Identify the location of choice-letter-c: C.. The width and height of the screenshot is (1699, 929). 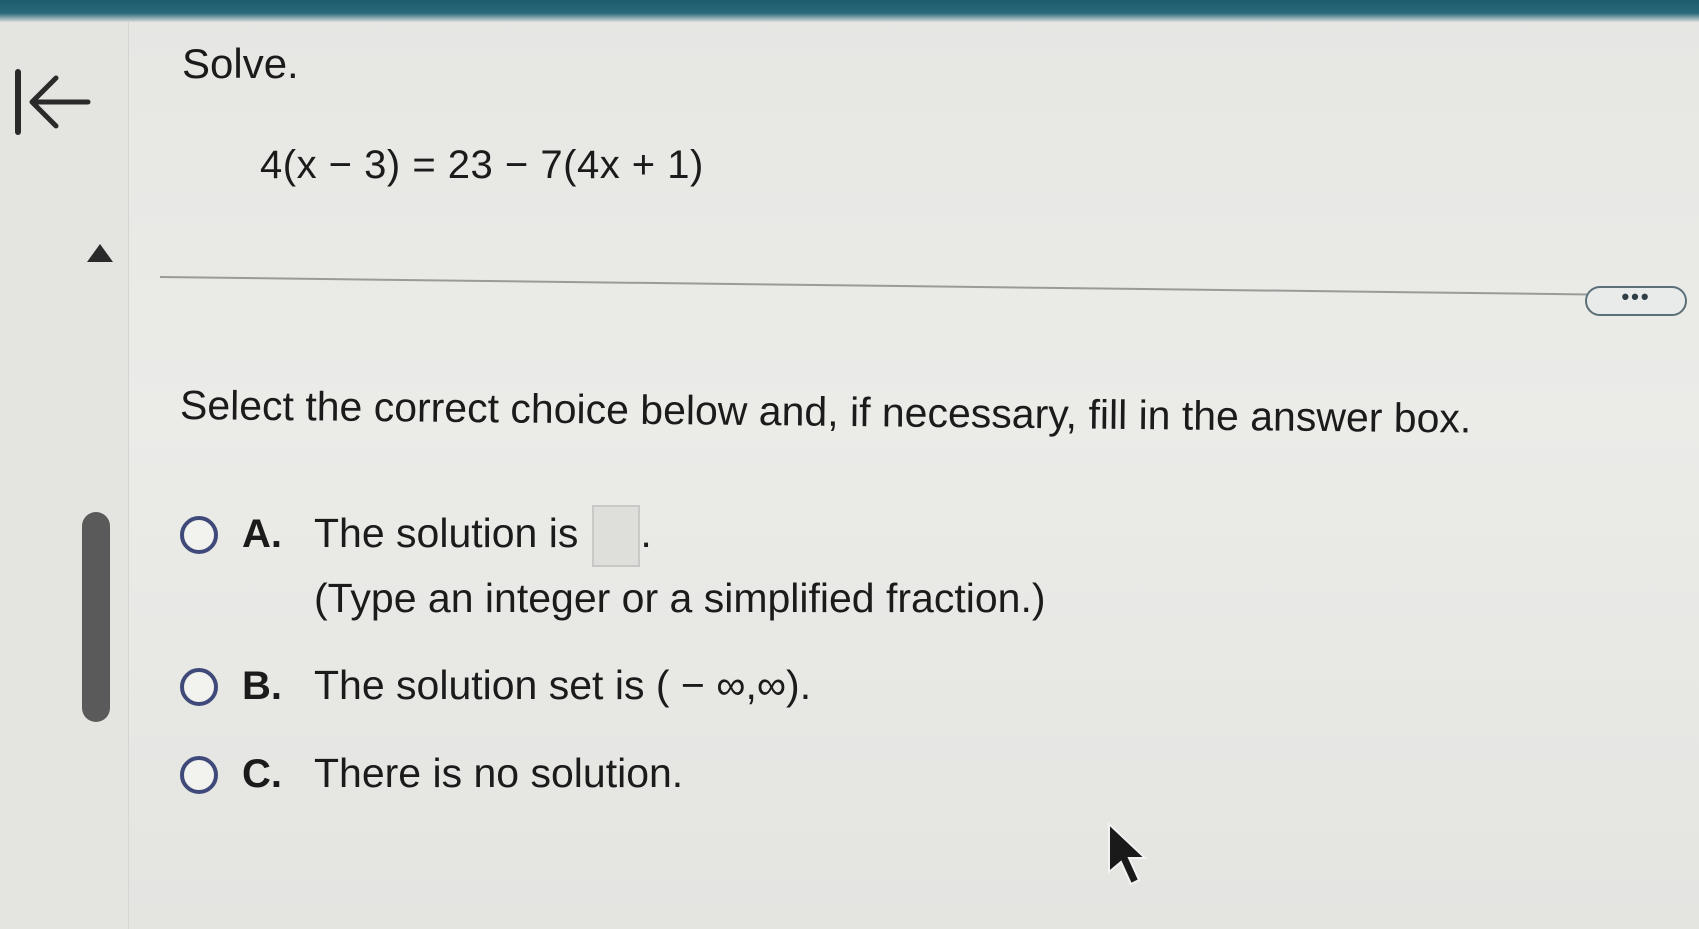
(262, 774).